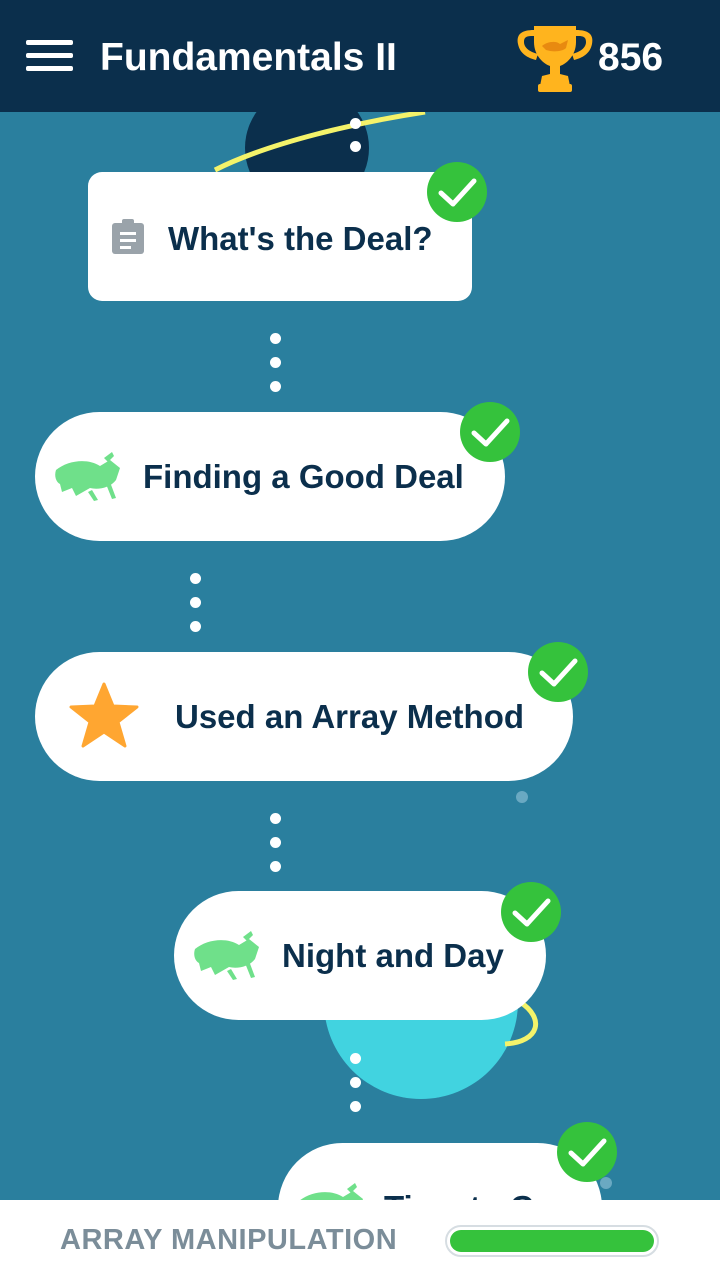 Image resolution: width=720 pixels, height=1280 pixels. What do you see at coordinates (555, 59) in the screenshot?
I see `trophy-icon` at bounding box center [555, 59].